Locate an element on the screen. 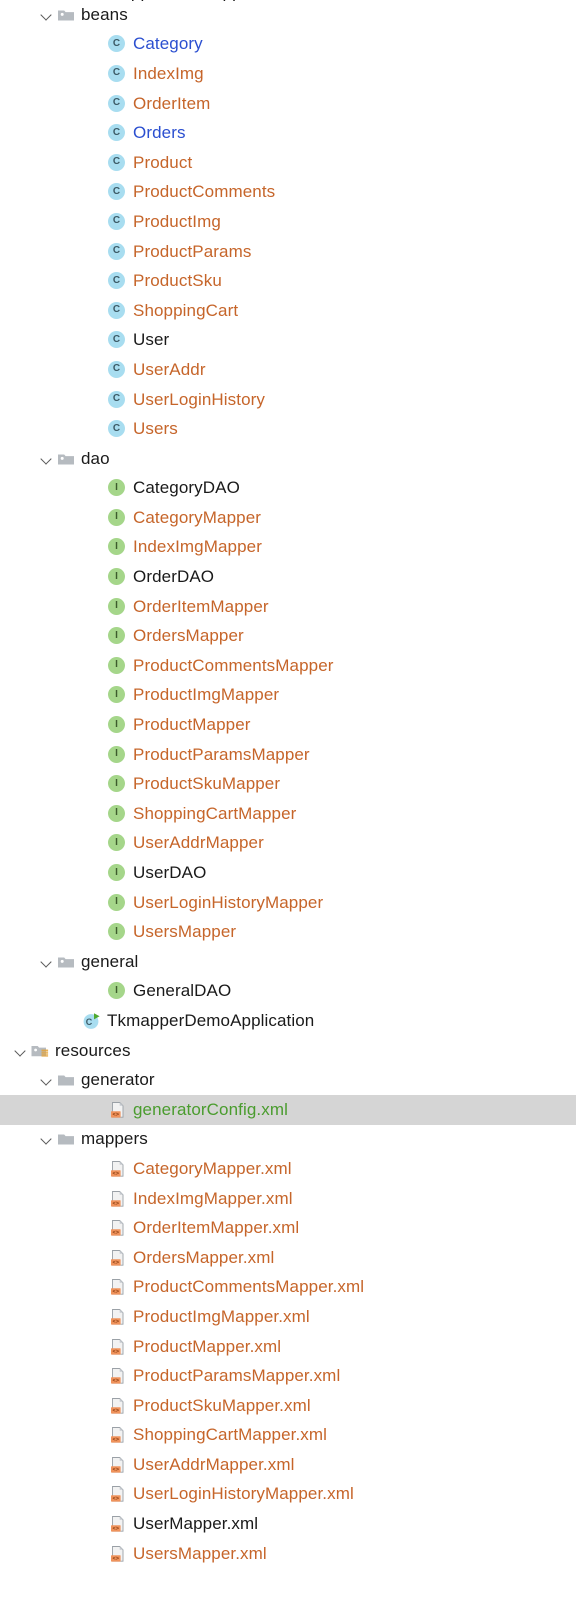 Image resolution: width=576 pixels, height=1602 pixels. tree-row: I ProductSkuMapper is located at coordinates (288, 784).